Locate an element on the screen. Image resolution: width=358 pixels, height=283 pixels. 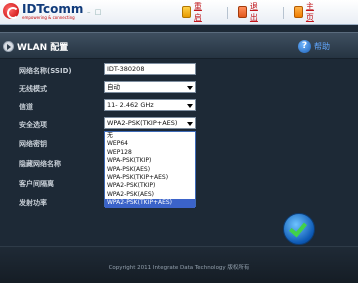
channel-label: 信道 is located at coordinates (26, 107).